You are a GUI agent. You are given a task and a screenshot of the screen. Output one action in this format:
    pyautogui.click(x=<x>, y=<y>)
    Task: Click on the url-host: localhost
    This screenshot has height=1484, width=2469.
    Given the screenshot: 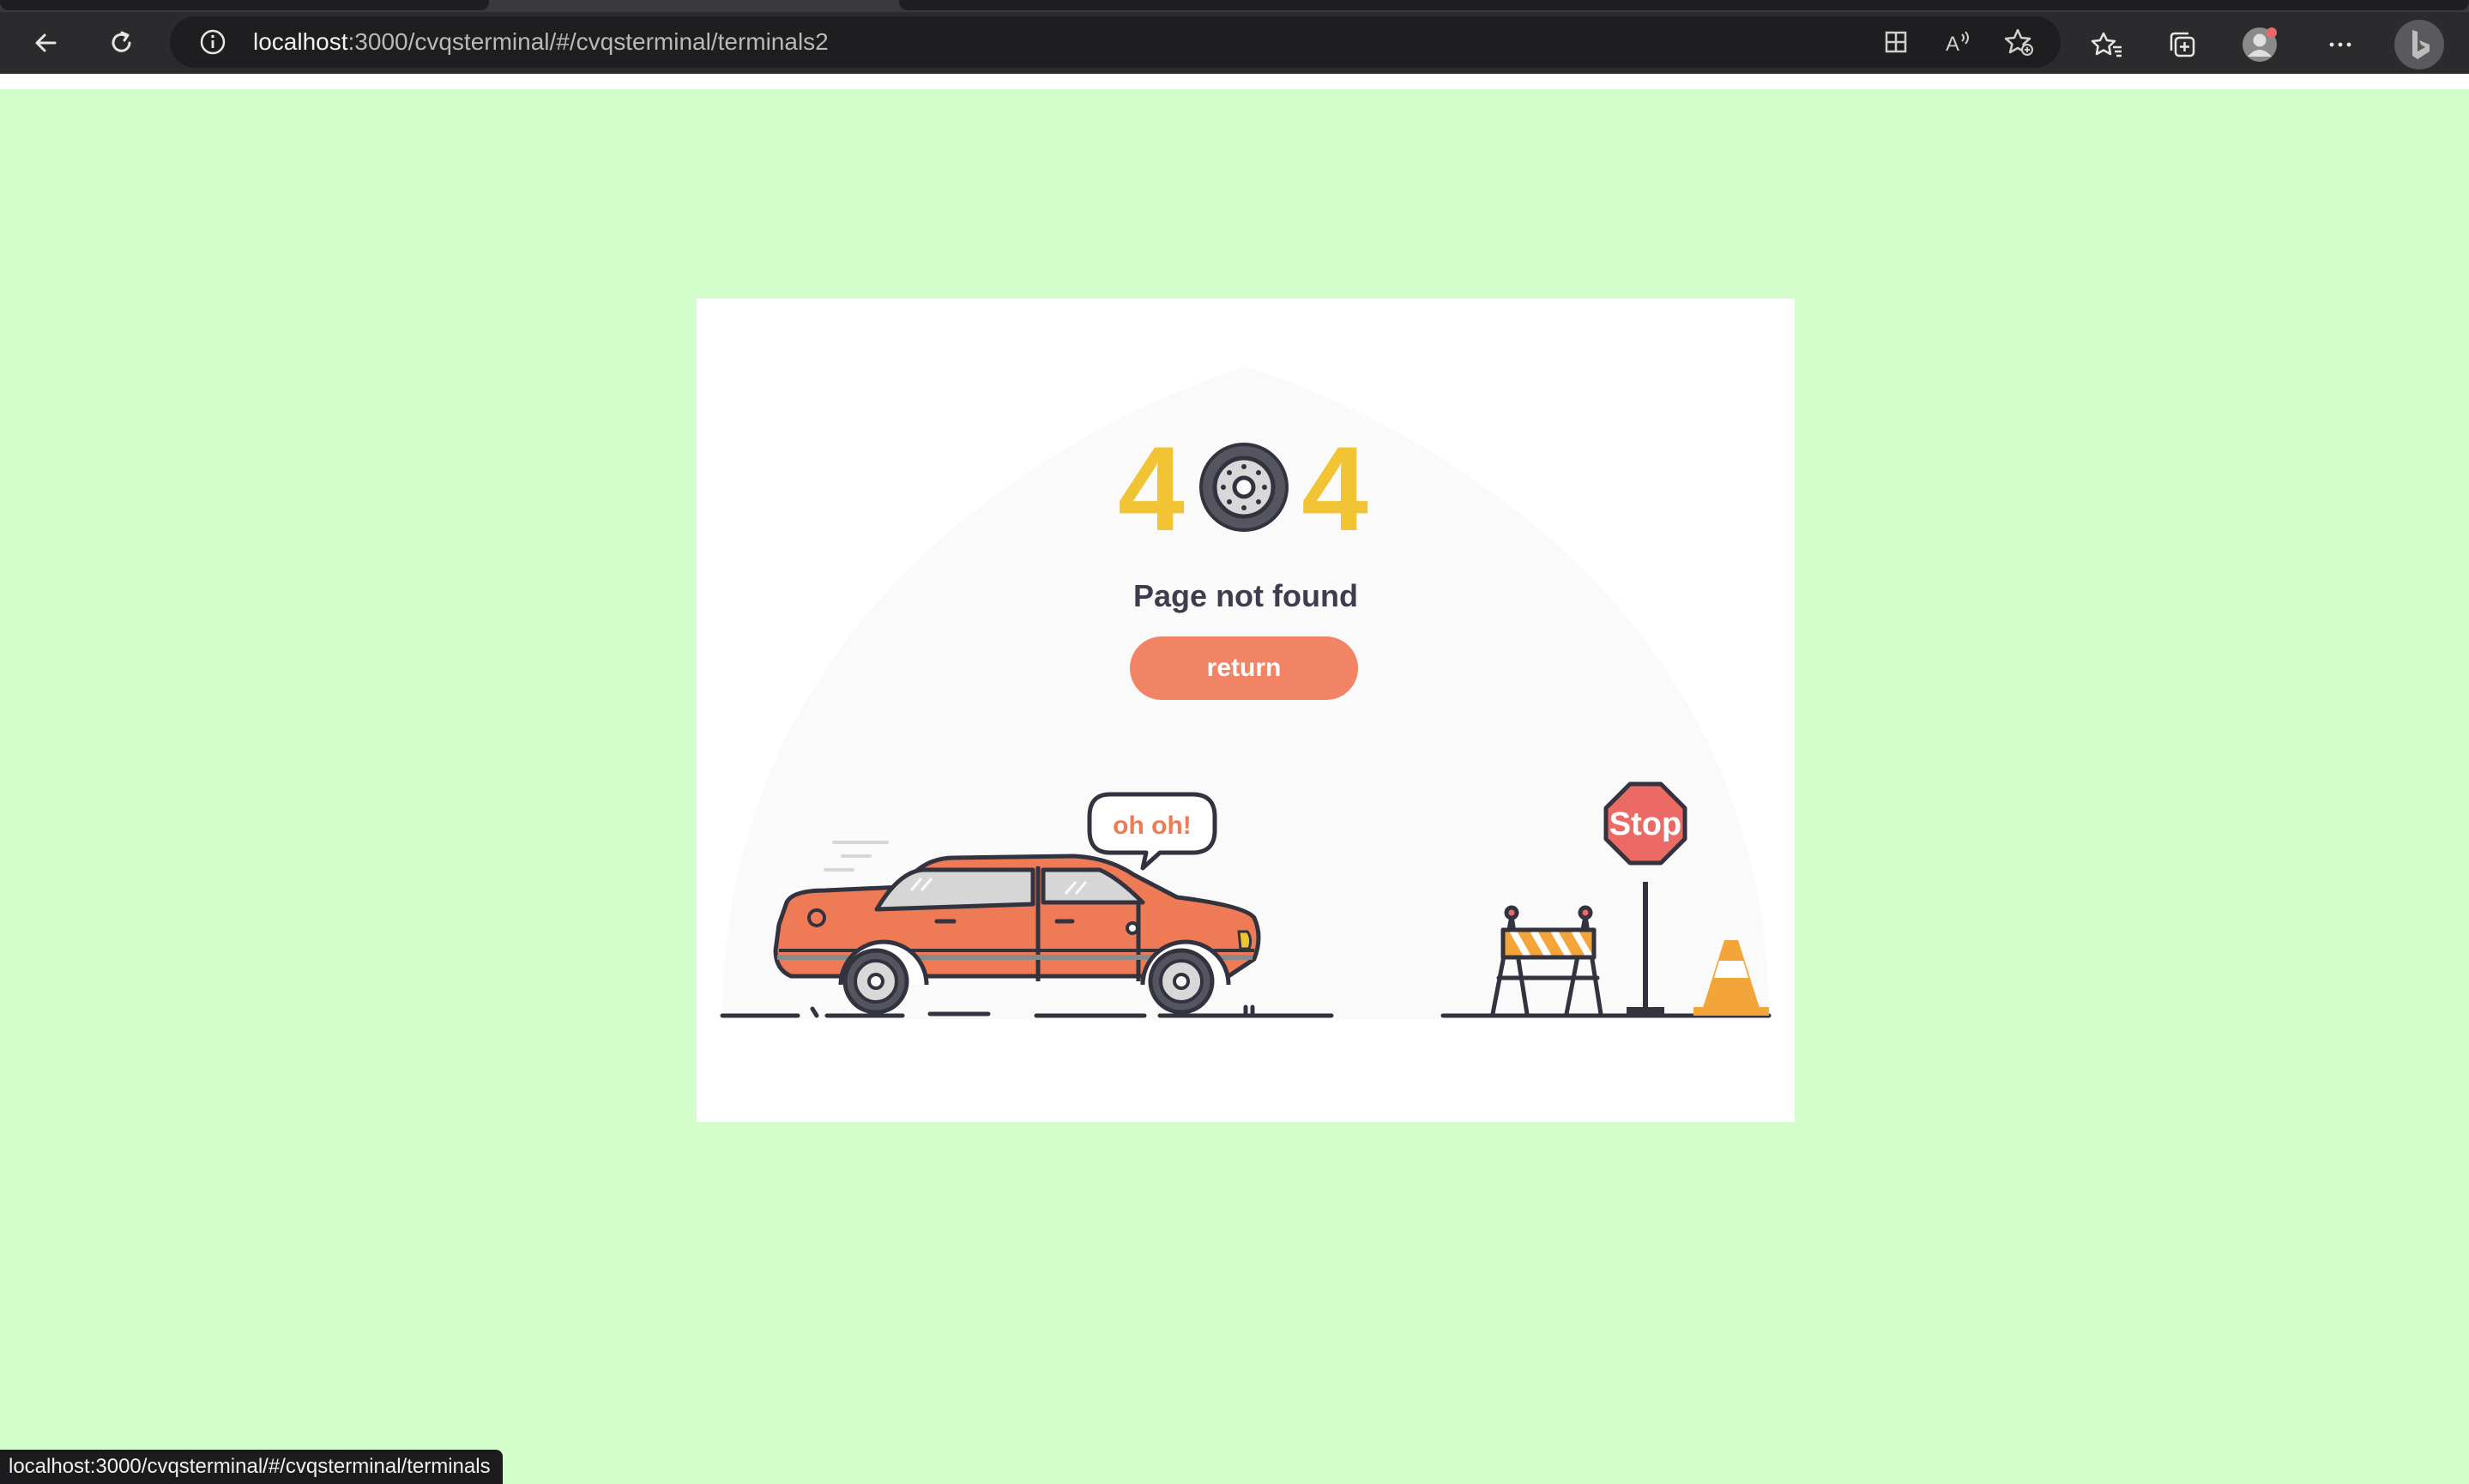 What is the action you would take?
    pyautogui.click(x=300, y=41)
    